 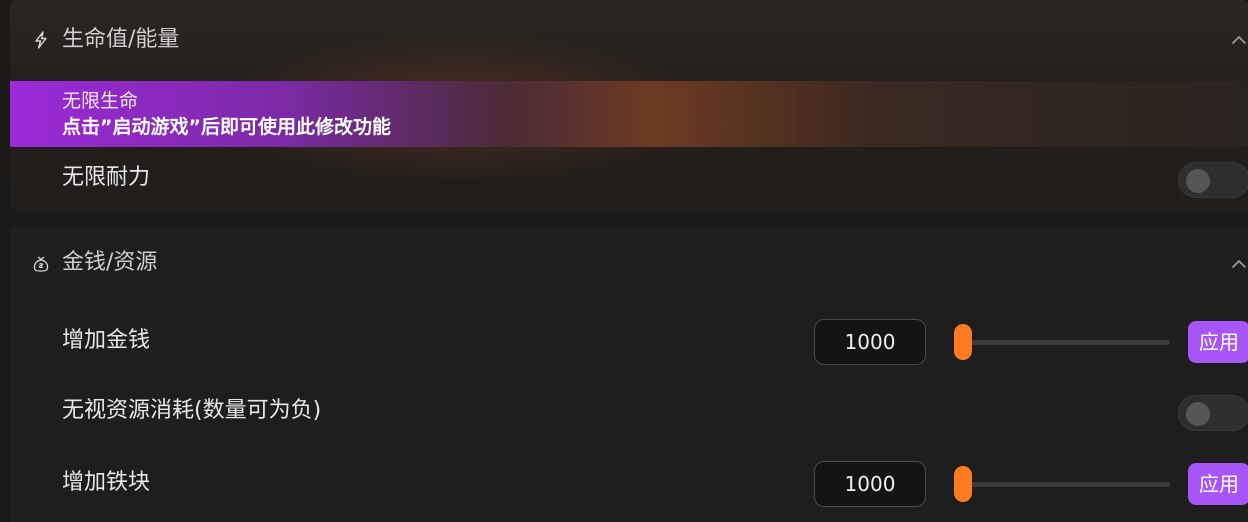 I want to click on add-money-value-input: 1000, so click(x=870, y=342).